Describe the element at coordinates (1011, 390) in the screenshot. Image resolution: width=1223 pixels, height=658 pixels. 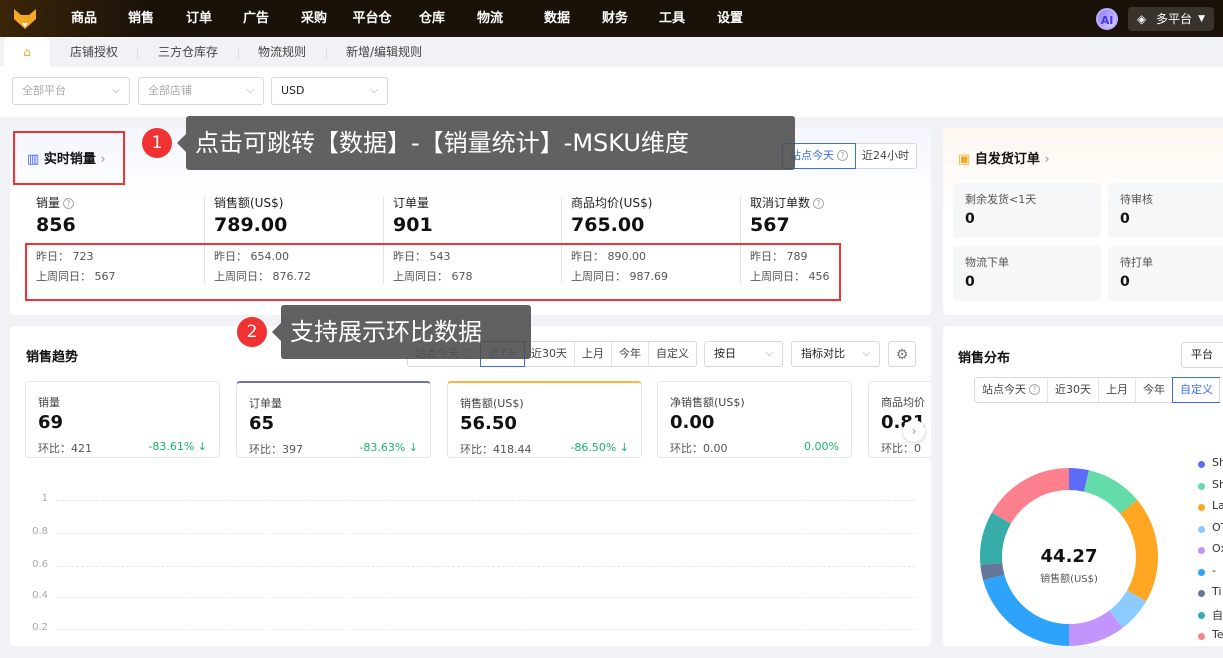
I see `distribution-range-option: 站点今天?` at that location.